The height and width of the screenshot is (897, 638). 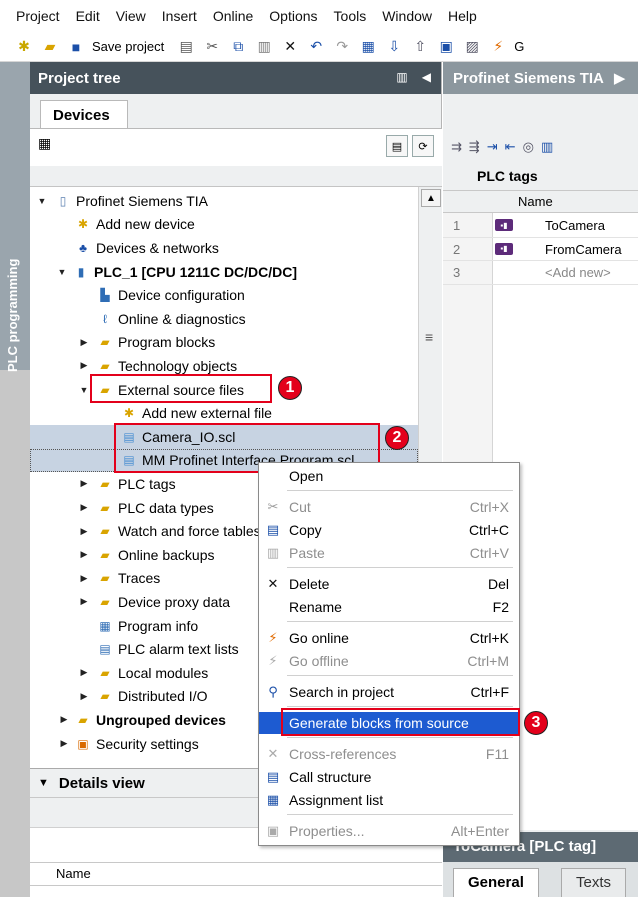 I want to click on menu-item-cross-references: ✕ Cross-references F11, so click(x=389, y=754).